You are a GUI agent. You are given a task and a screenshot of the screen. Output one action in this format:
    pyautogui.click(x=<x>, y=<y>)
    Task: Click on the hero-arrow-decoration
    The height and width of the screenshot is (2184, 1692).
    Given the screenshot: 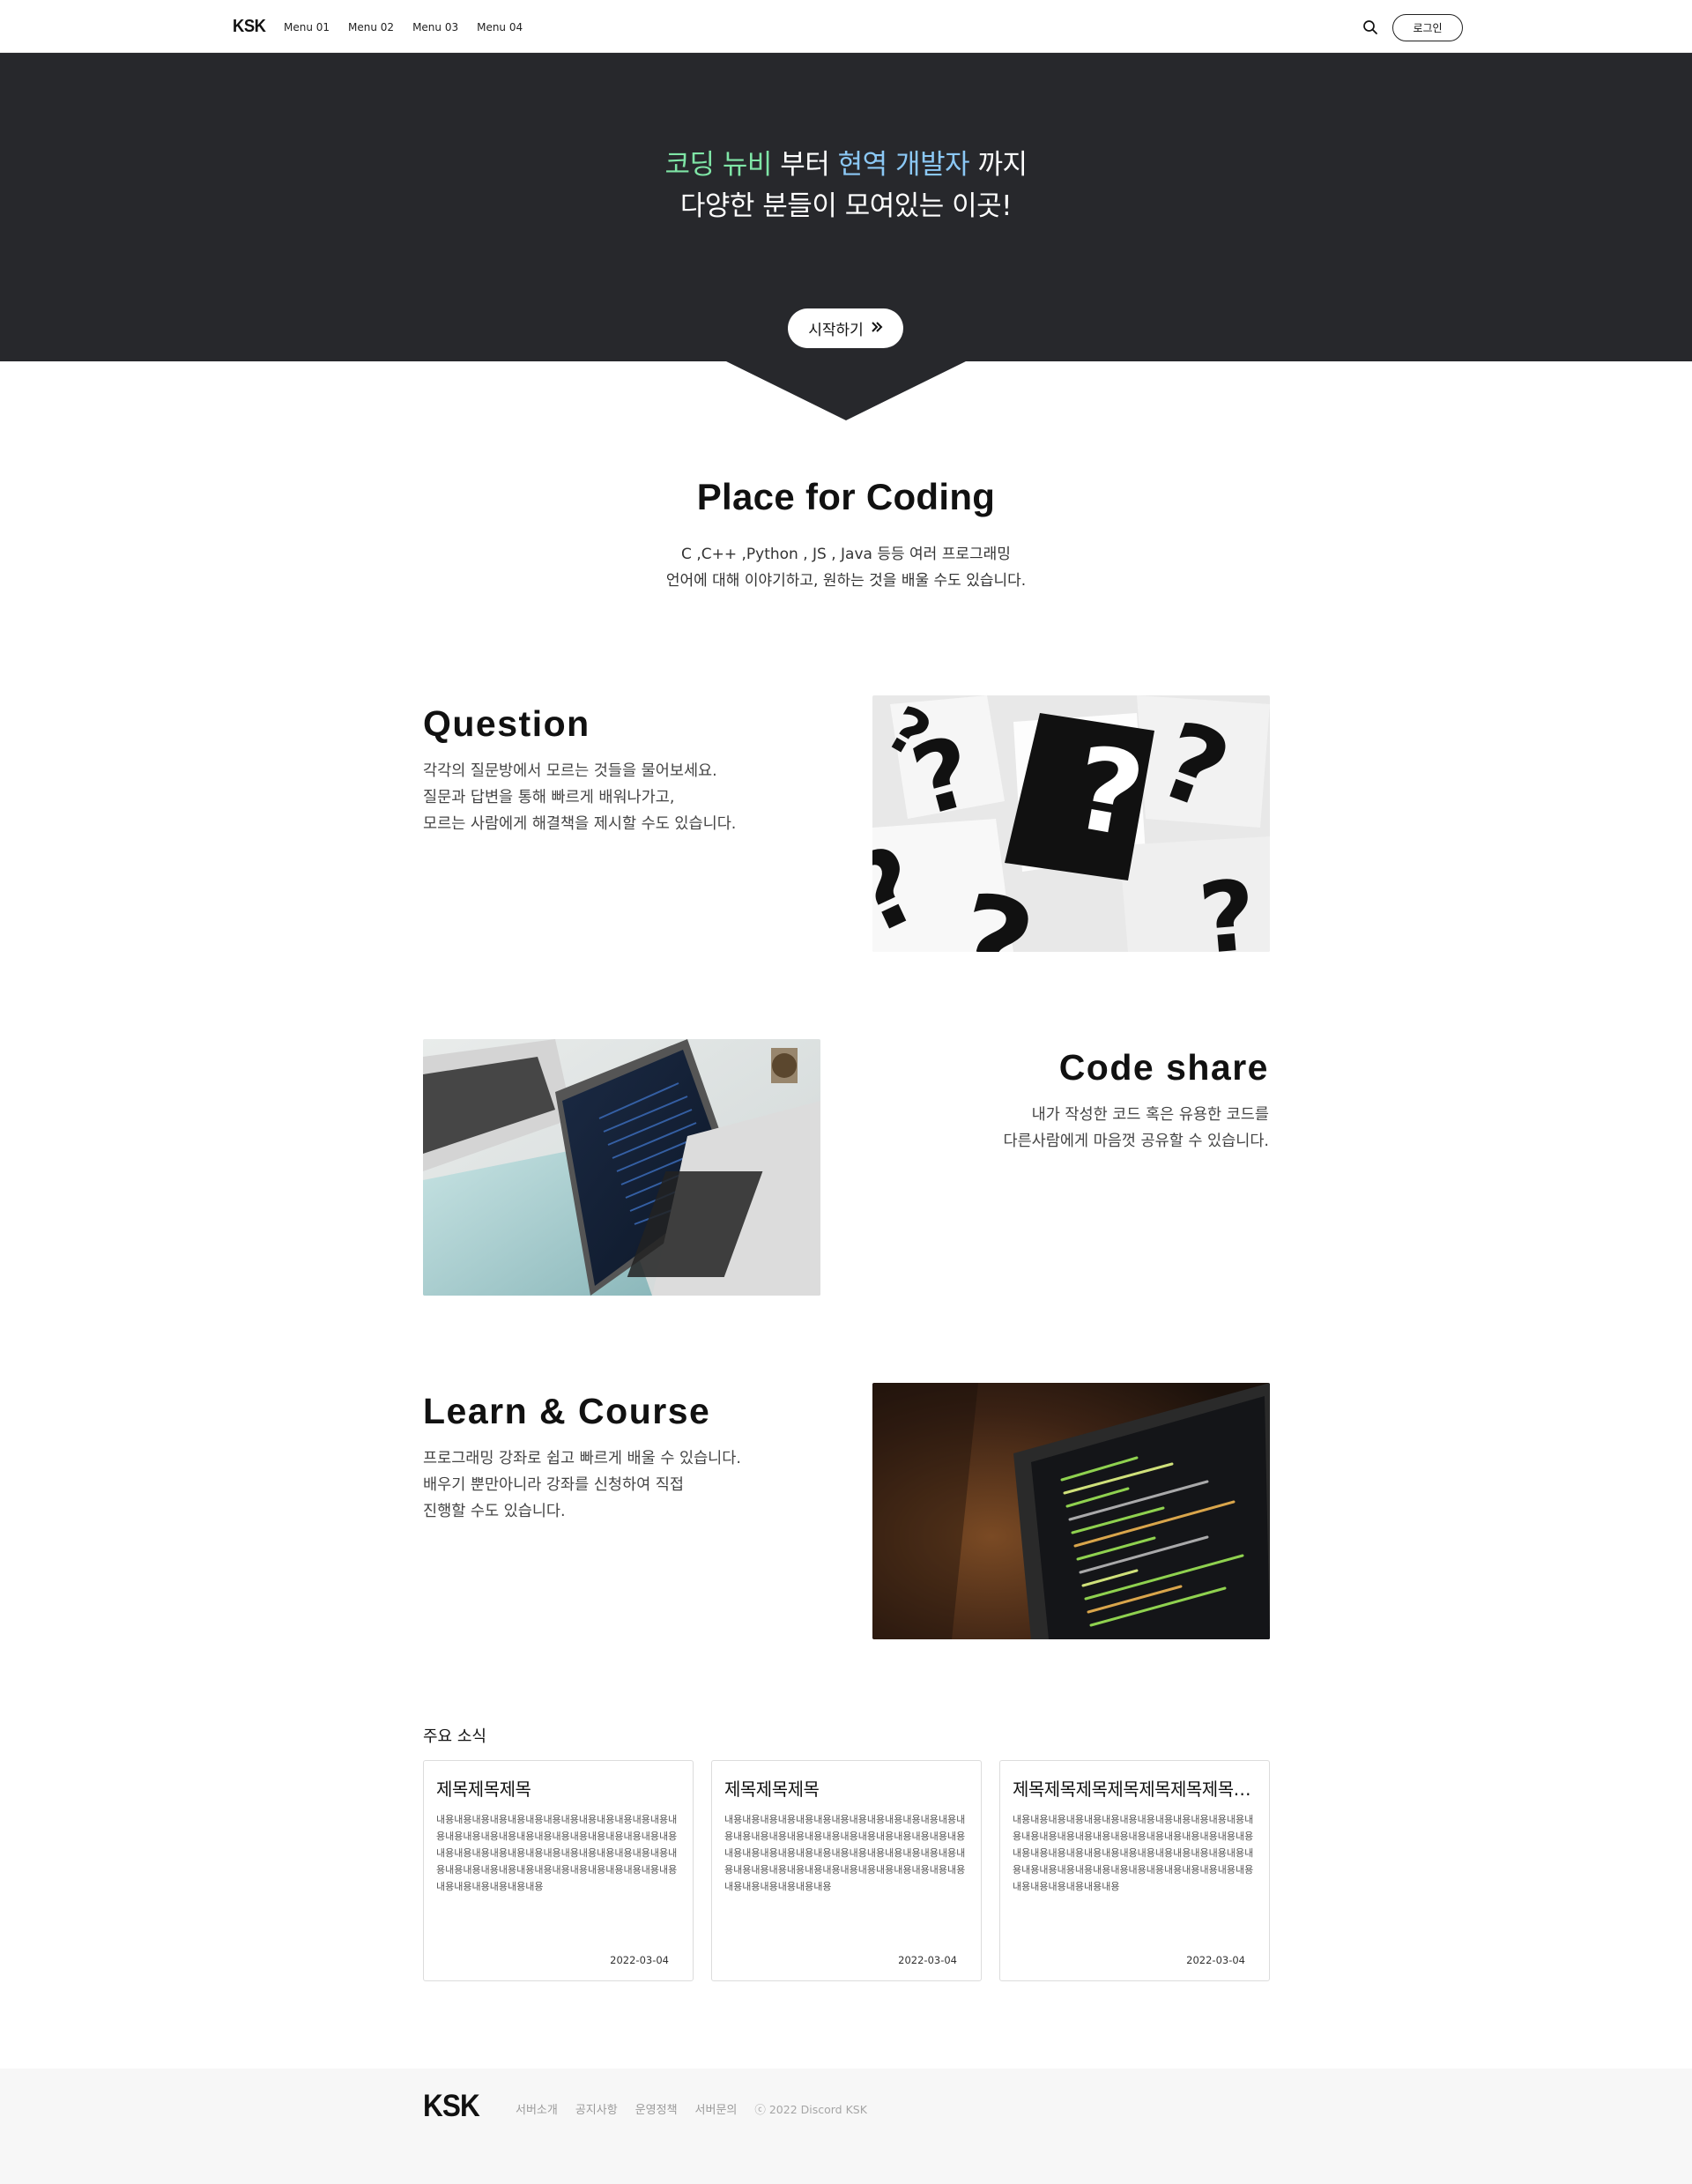 What is the action you would take?
    pyautogui.click(x=846, y=390)
    